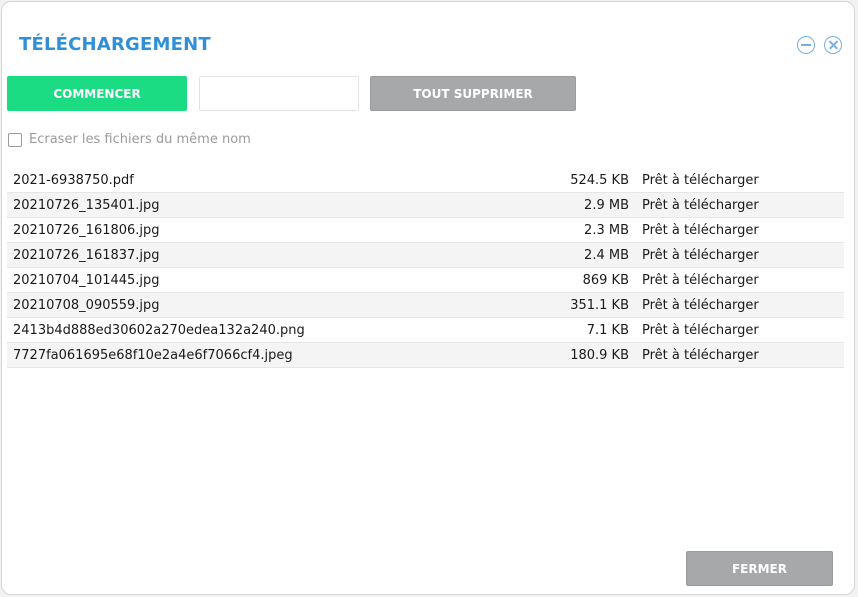 This screenshot has width=858, height=597. What do you see at coordinates (599, 180) in the screenshot?
I see `file-size: 524.5 KB` at bounding box center [599, 180].